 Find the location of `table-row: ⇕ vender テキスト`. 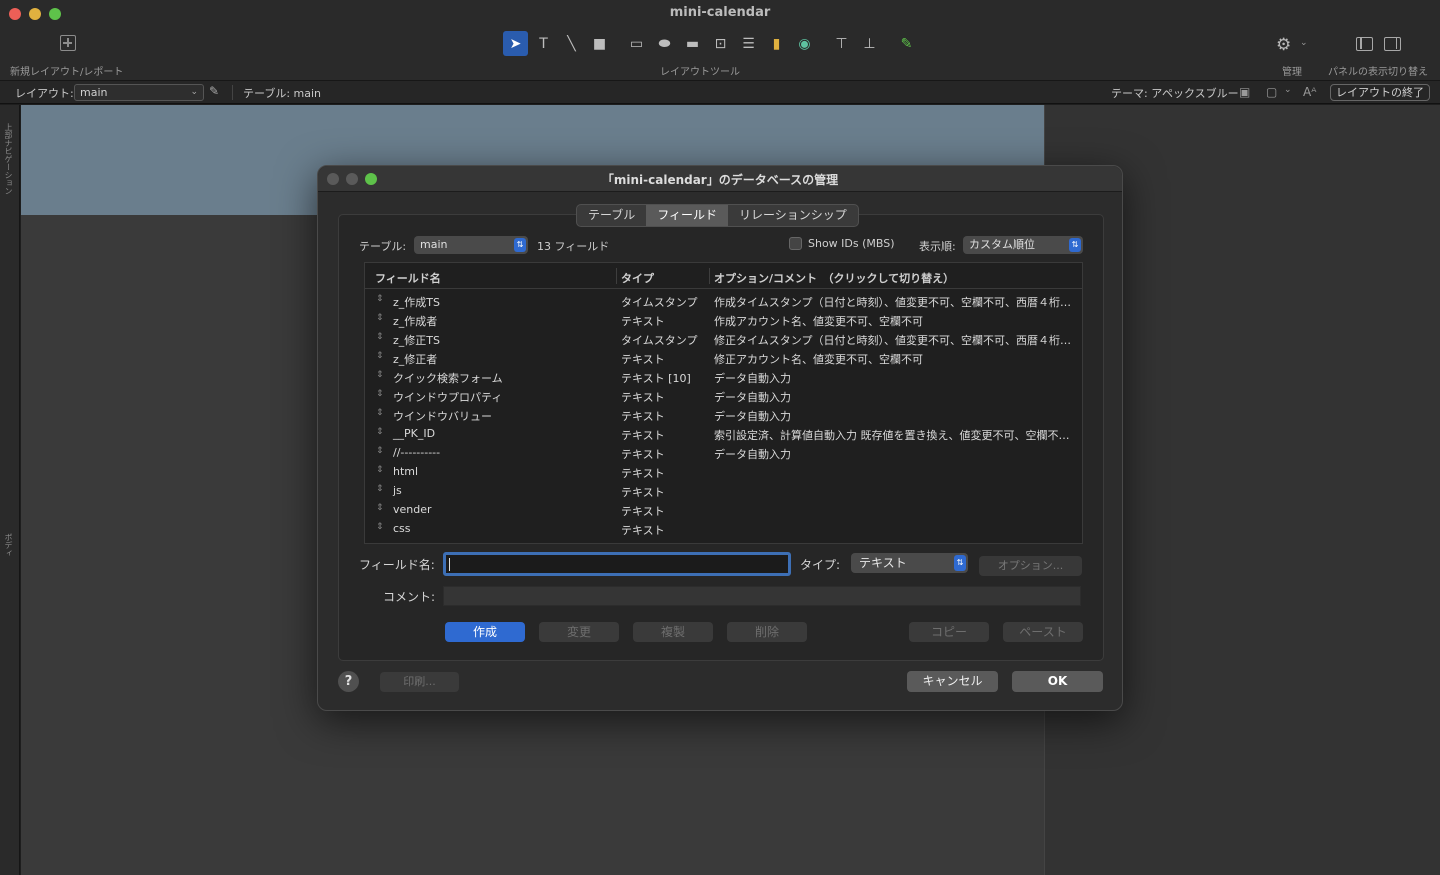

table-row: ⇕ vender テキスト is located at coordinates (723, 509).